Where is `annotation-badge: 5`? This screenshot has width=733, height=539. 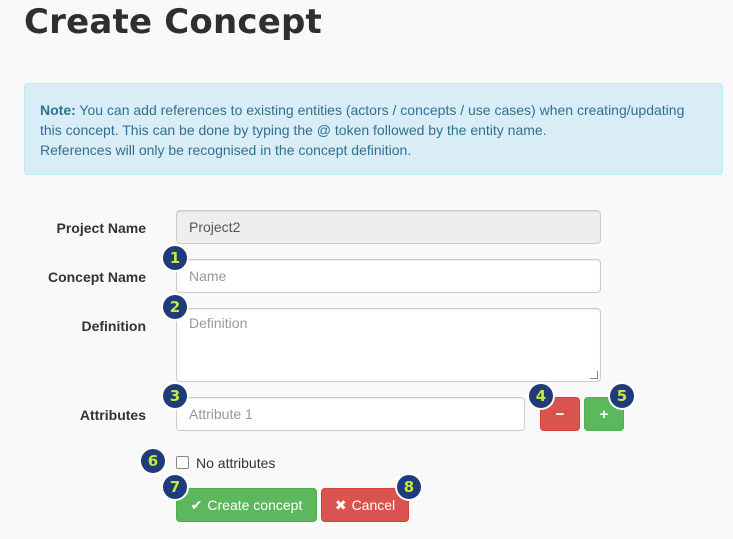 annotation-badge: 5 is located at coordinates (622, 396).